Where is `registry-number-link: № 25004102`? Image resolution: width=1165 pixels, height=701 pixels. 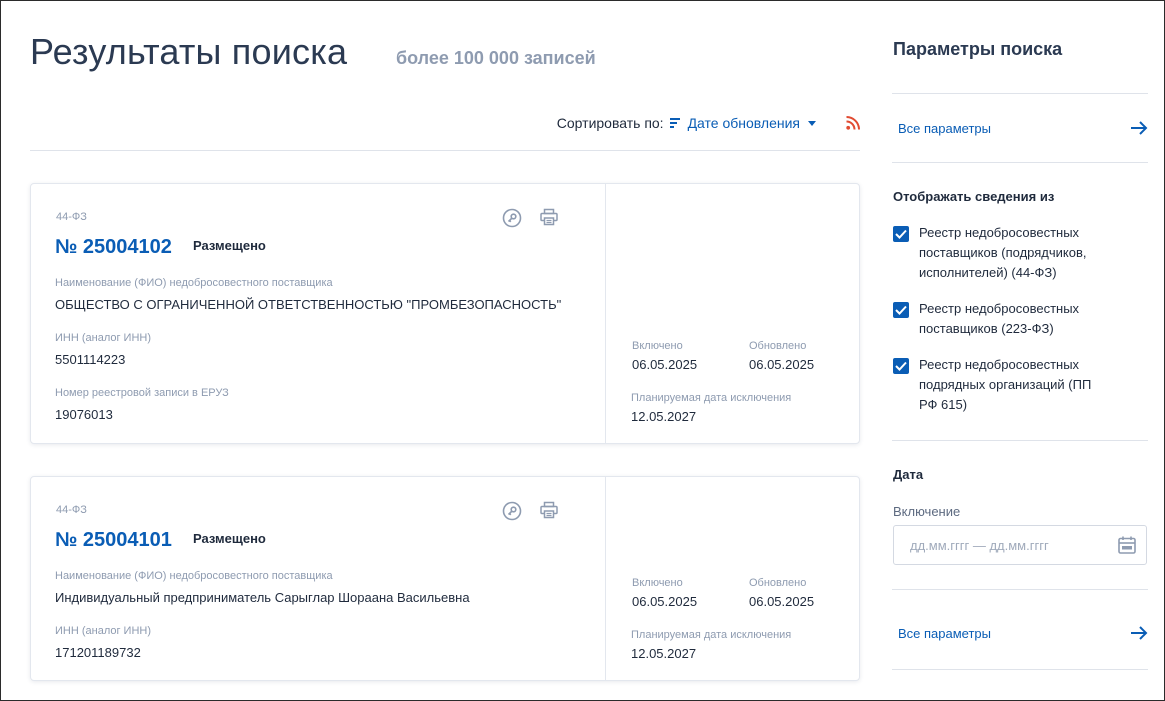 registry-number-link: № 25004102 is located at coordinates (113, 247).